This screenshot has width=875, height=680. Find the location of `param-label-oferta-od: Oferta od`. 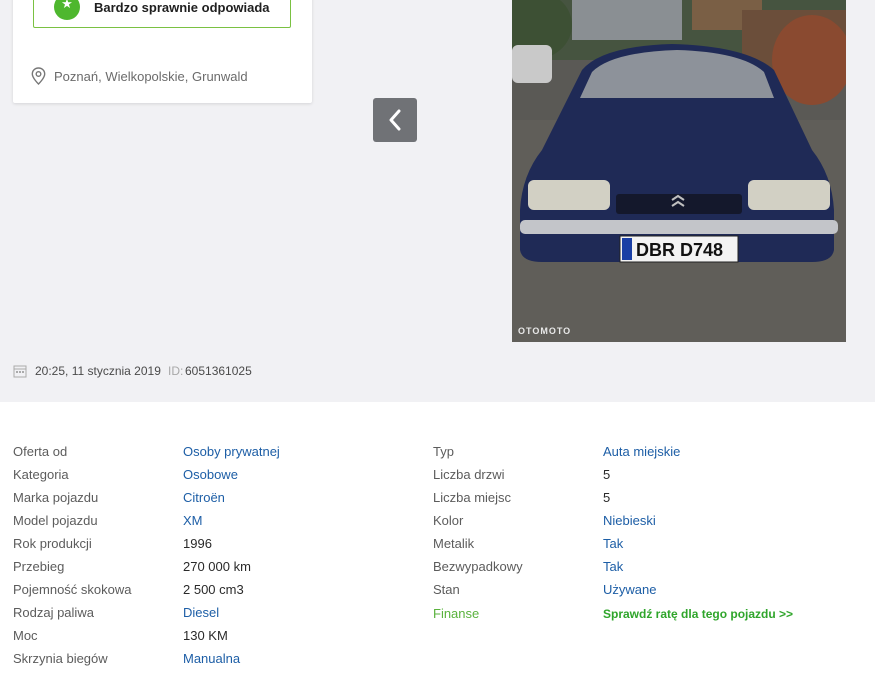

param-label-oferta-od: Oferta od is located at coordinates (40, 451).